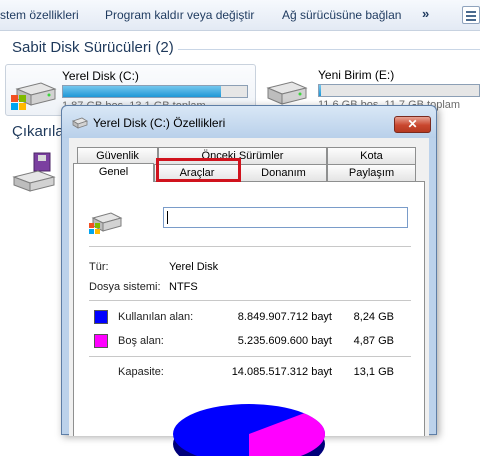 Image resolution: width=480 pixels, height=456 pixels. Describe the element at coordinates (284, 341) in the screenshot. I see `free-space-bytes: 5.235.609.600 bayt` at that location.